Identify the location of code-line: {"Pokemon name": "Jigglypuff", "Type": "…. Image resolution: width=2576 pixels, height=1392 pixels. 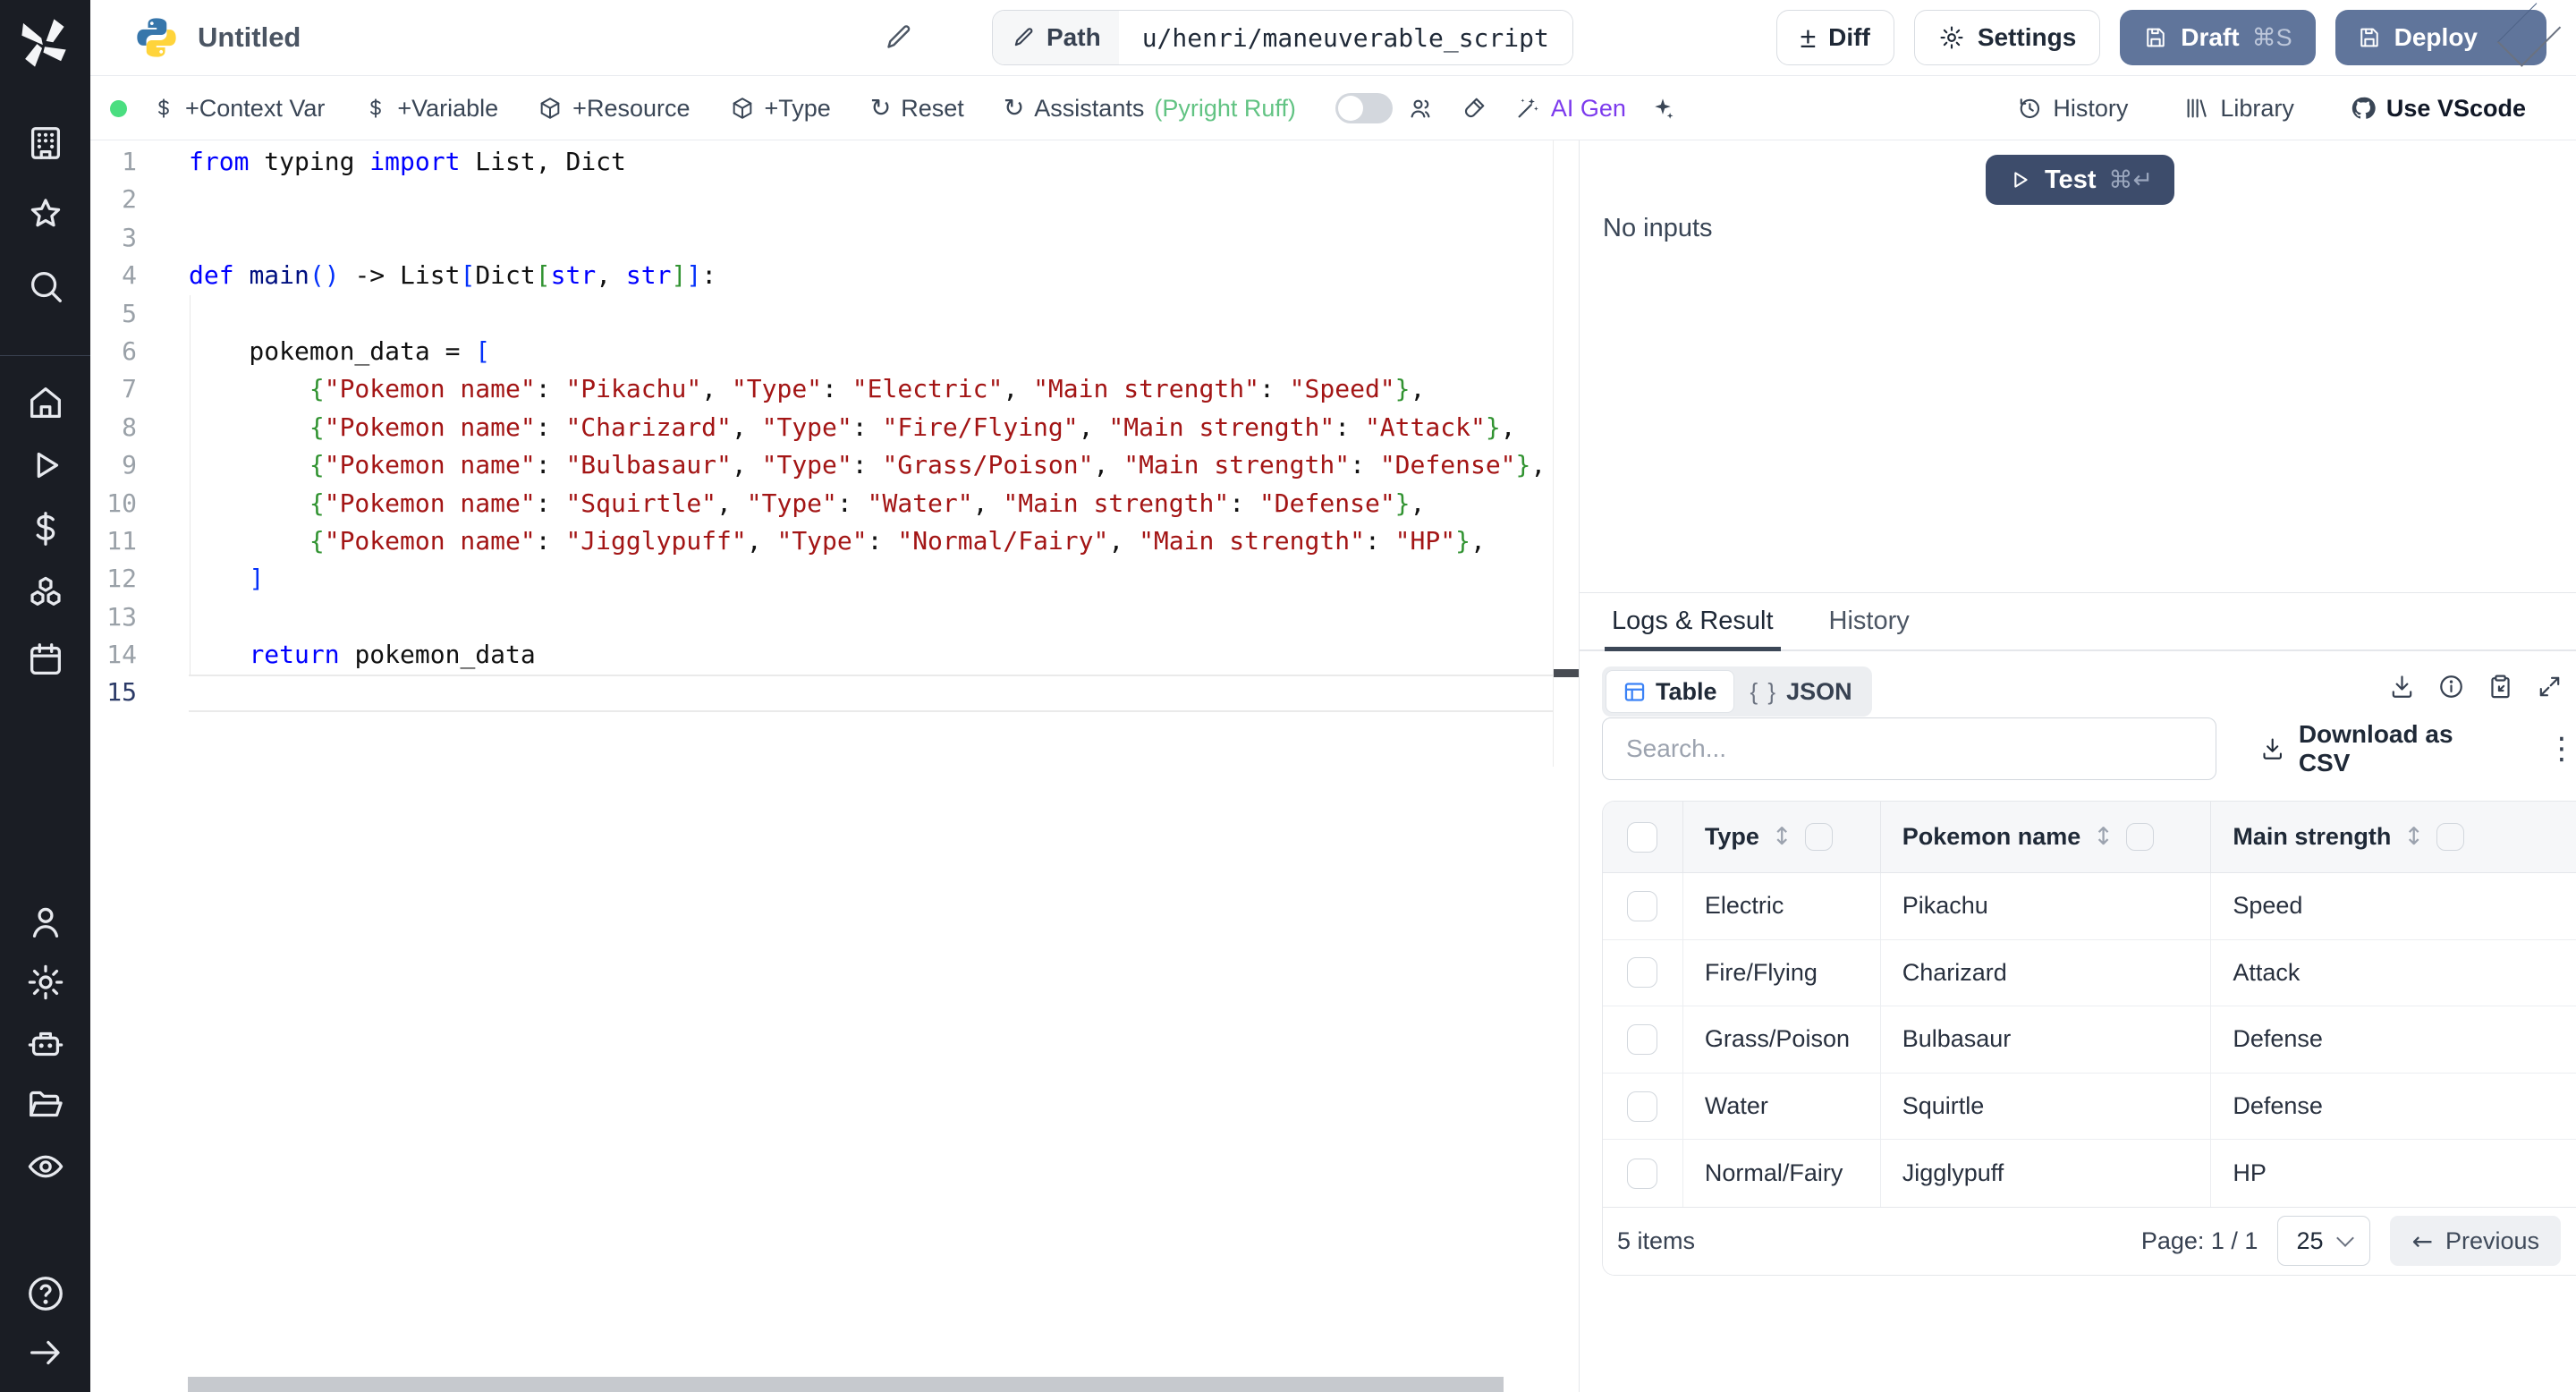
(871, 541).